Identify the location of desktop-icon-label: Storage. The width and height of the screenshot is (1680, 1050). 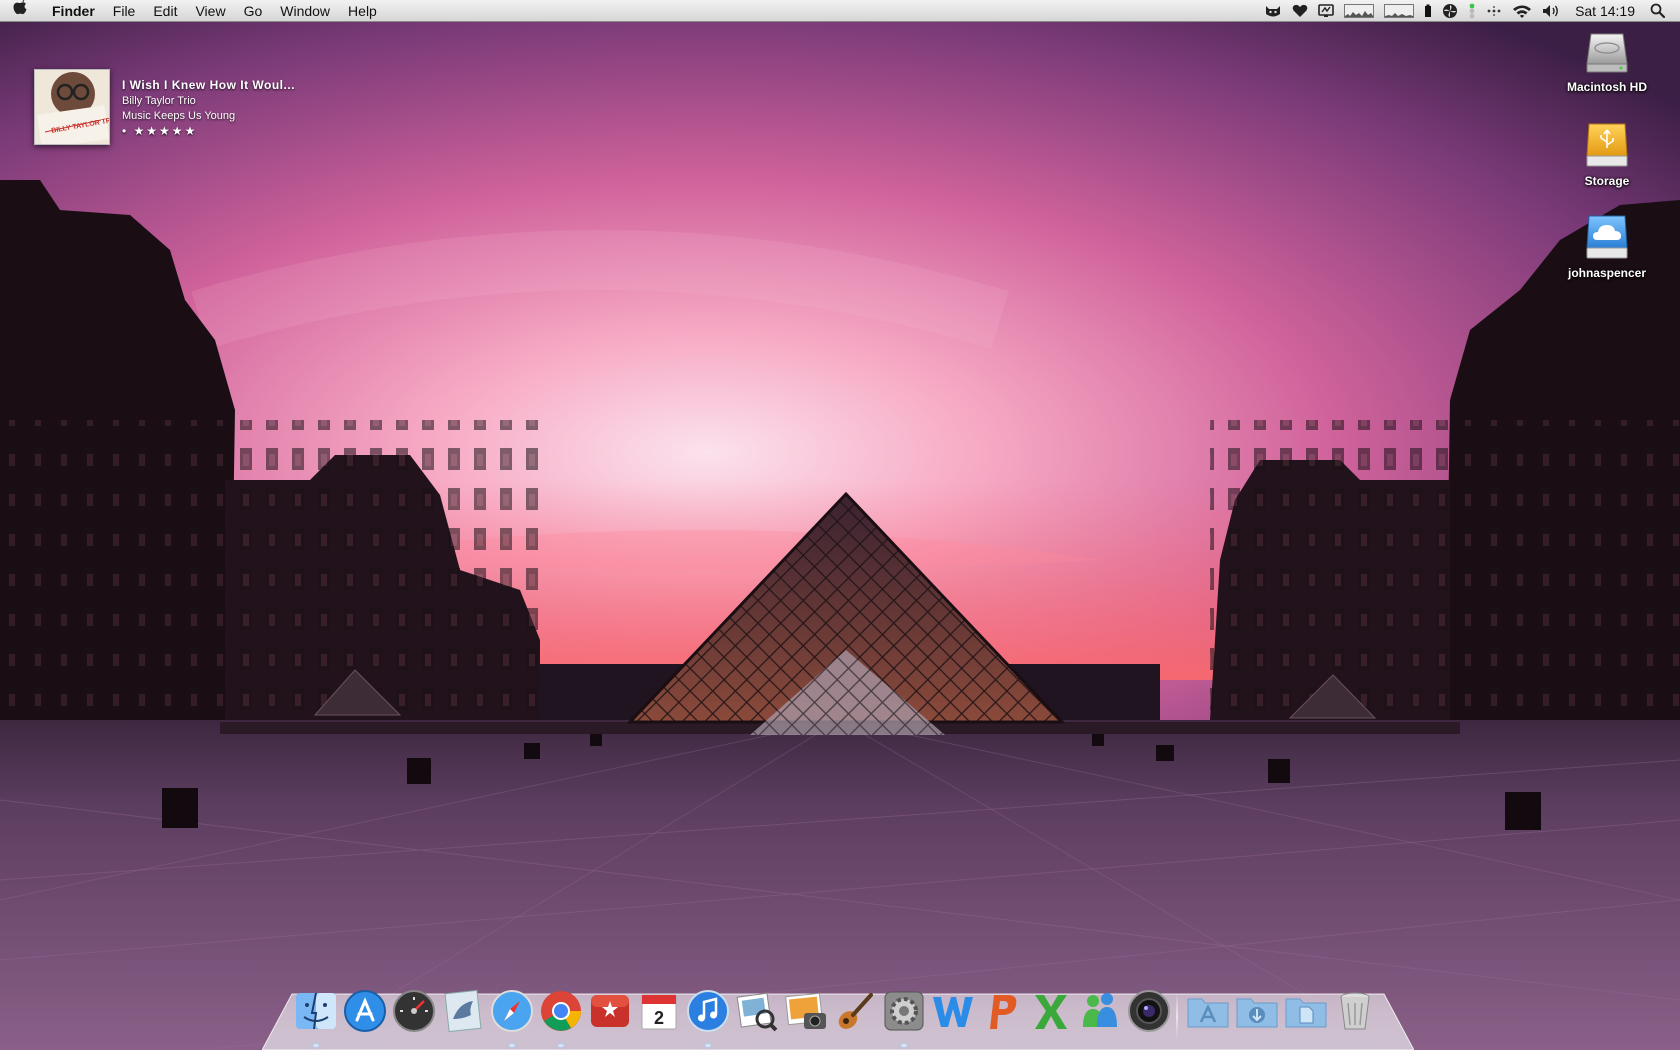
(1607, 181).